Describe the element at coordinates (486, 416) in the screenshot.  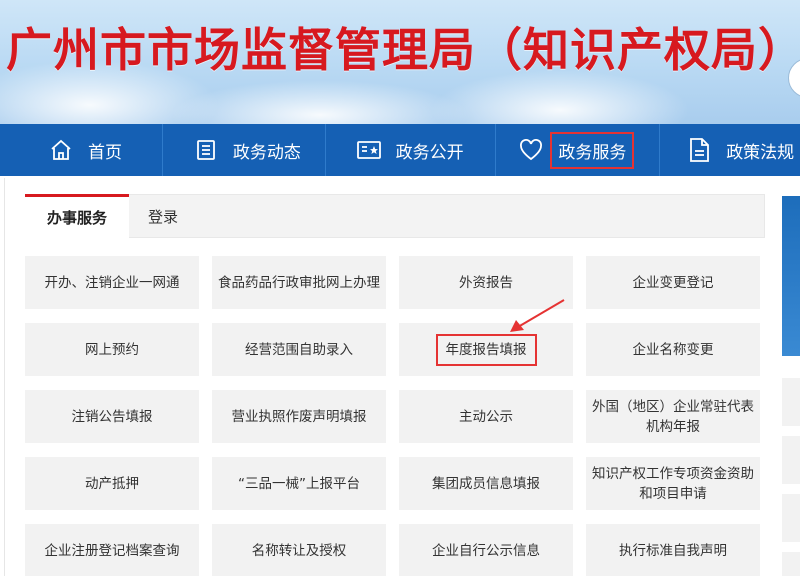
I see `service-item: 主动公示` at that location.